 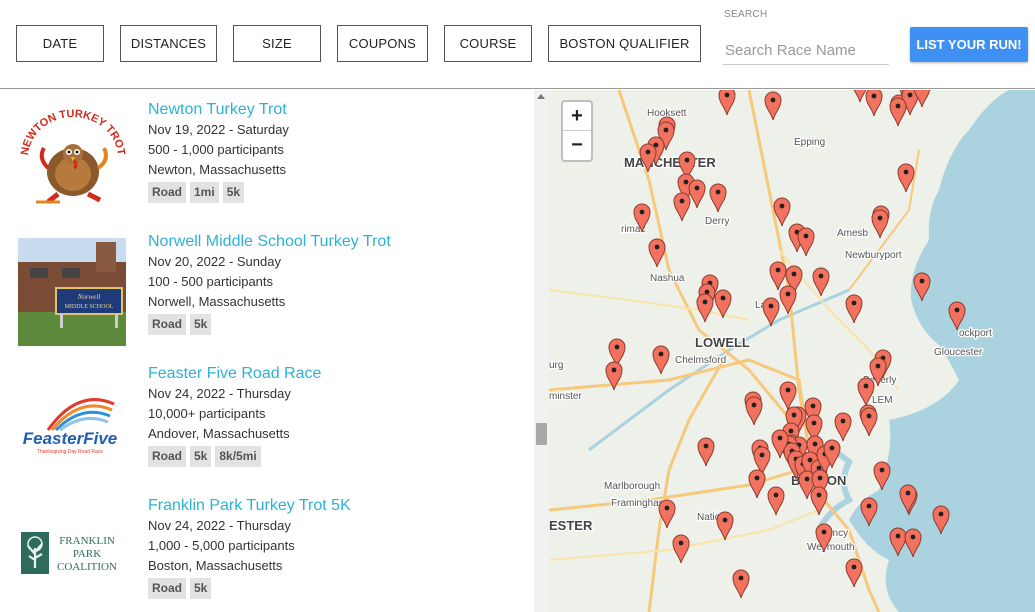 I want to click on race-title: Newton Turkey Trot, so click(x=217, y=110).